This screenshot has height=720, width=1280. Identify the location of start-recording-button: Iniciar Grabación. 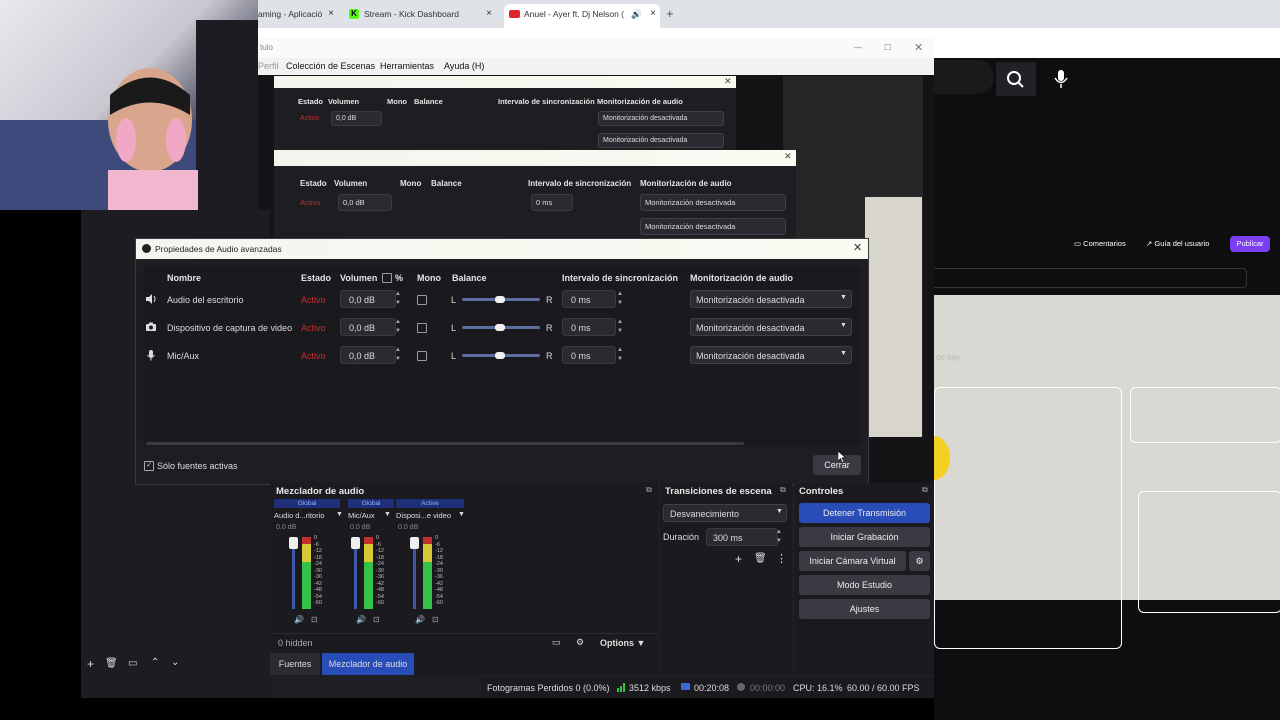
(864, 537).